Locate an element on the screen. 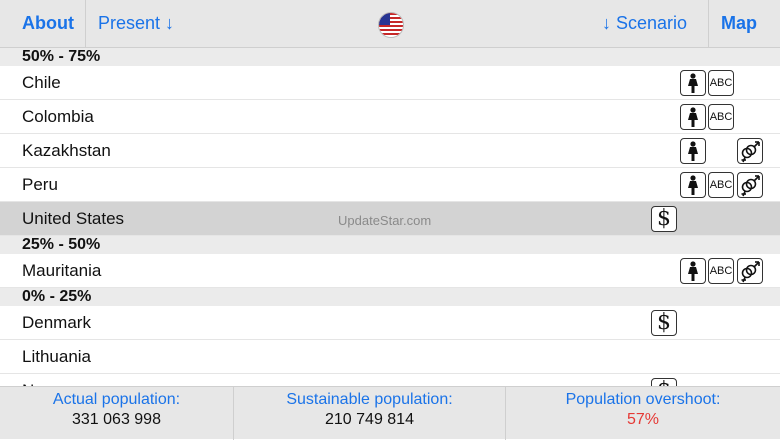  country-name: United States is located at coordinates (73, 218).